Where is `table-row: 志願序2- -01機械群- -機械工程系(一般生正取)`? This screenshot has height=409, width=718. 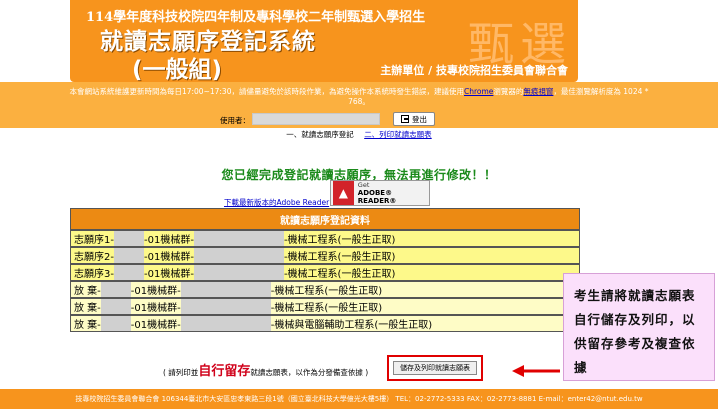 table-row: 志願序2- -01機械群- -機械工程系(一般生正取) is located at coordinates (325, 255).